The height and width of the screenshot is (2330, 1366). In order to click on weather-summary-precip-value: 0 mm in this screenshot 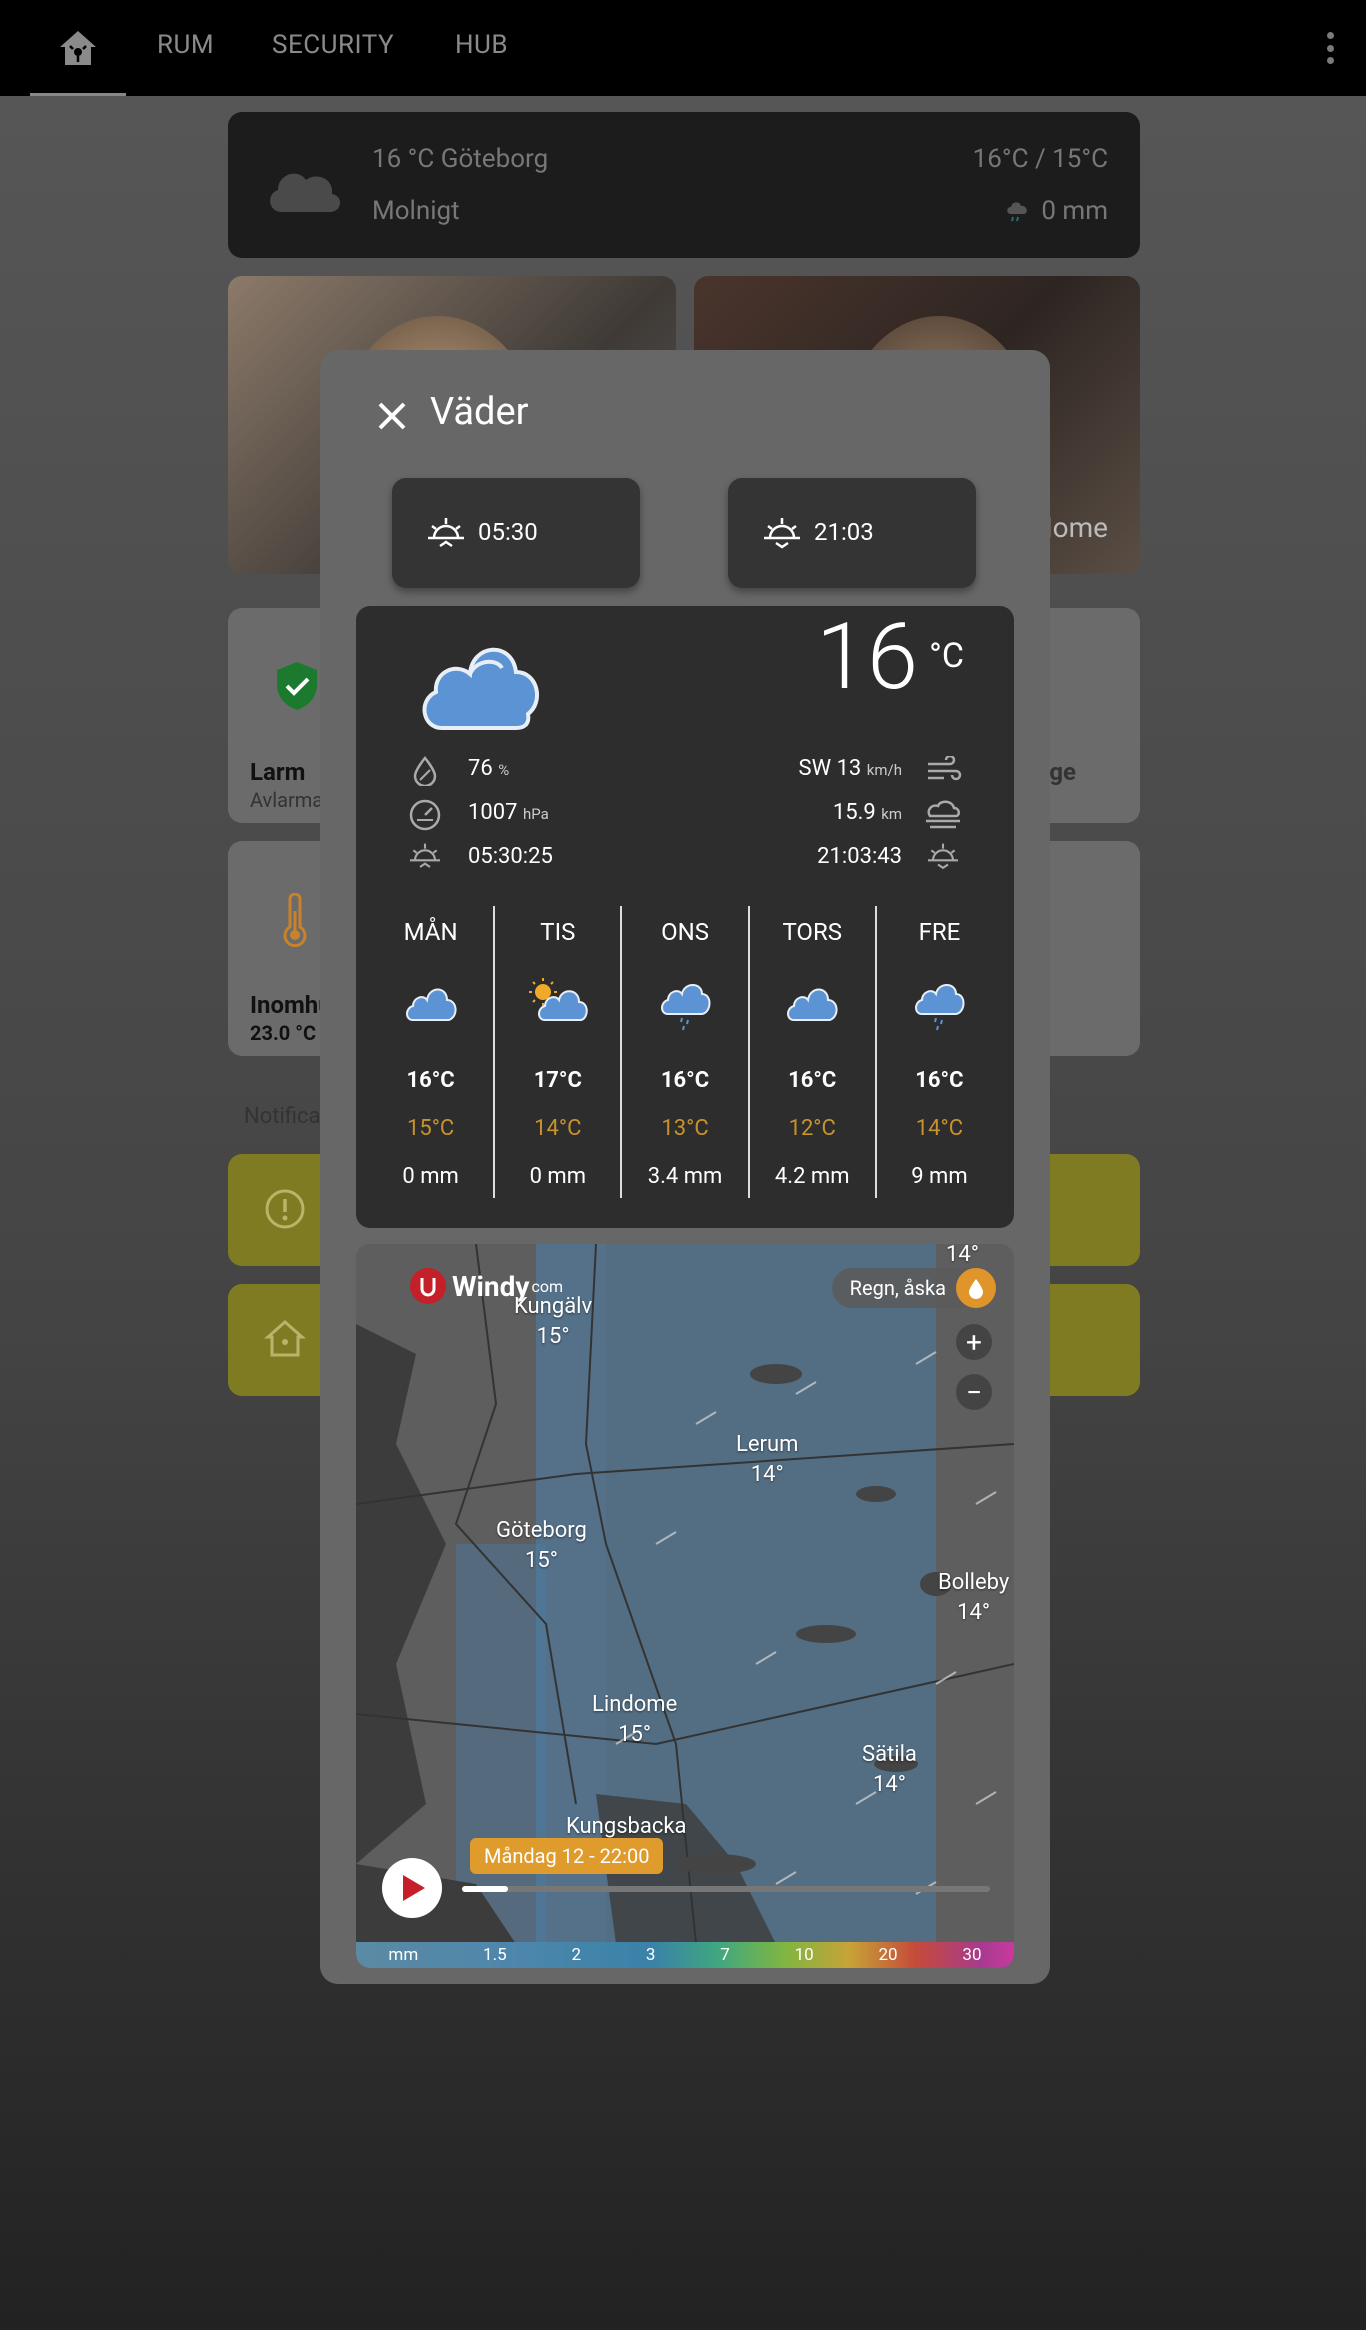, I will do `click(1074, 211)`.